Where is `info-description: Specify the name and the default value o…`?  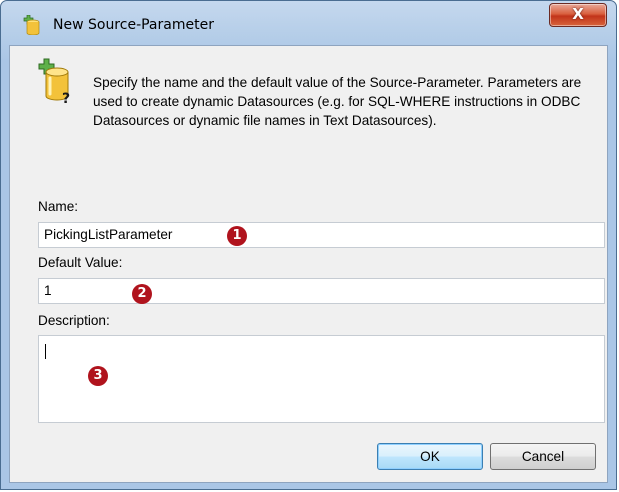 info-description: Specify the name and the default value o… is located at coordinates (337, 101).